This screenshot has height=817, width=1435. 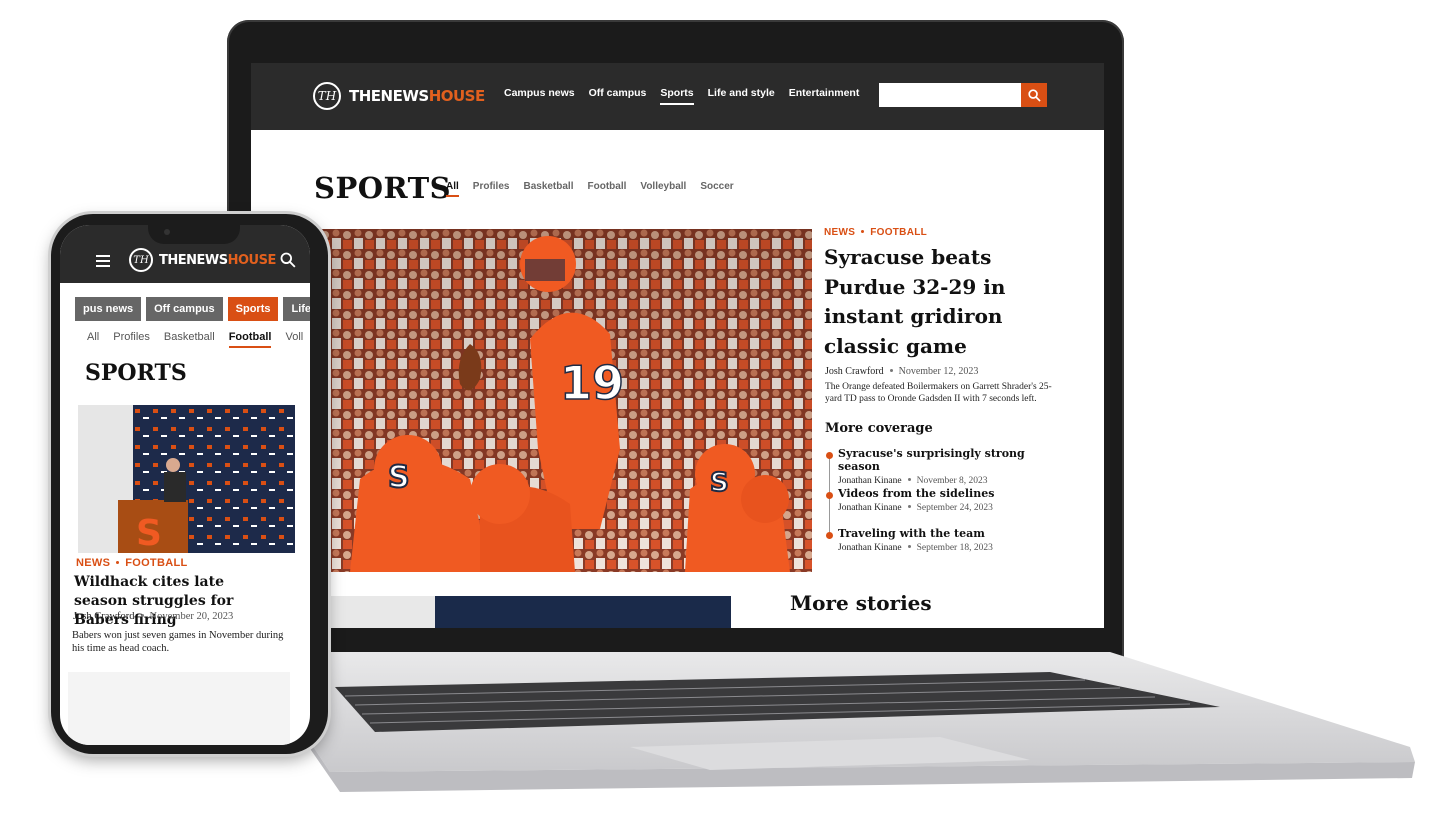 I want to click on date: November 20, 2023, so click(x=191, y=616).